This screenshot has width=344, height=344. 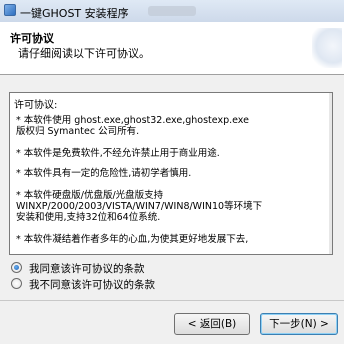 I want to click on next-button: 下一步(N) >, so click(x=299, y=324).